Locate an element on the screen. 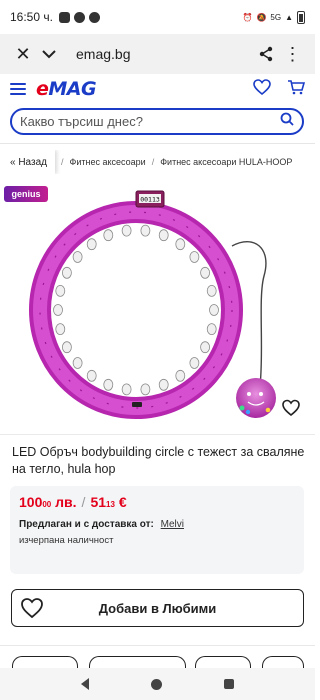 The width and height of the screenshot is (320, 700). price-bgn-main: 100 is located at coordinates (31, 502).